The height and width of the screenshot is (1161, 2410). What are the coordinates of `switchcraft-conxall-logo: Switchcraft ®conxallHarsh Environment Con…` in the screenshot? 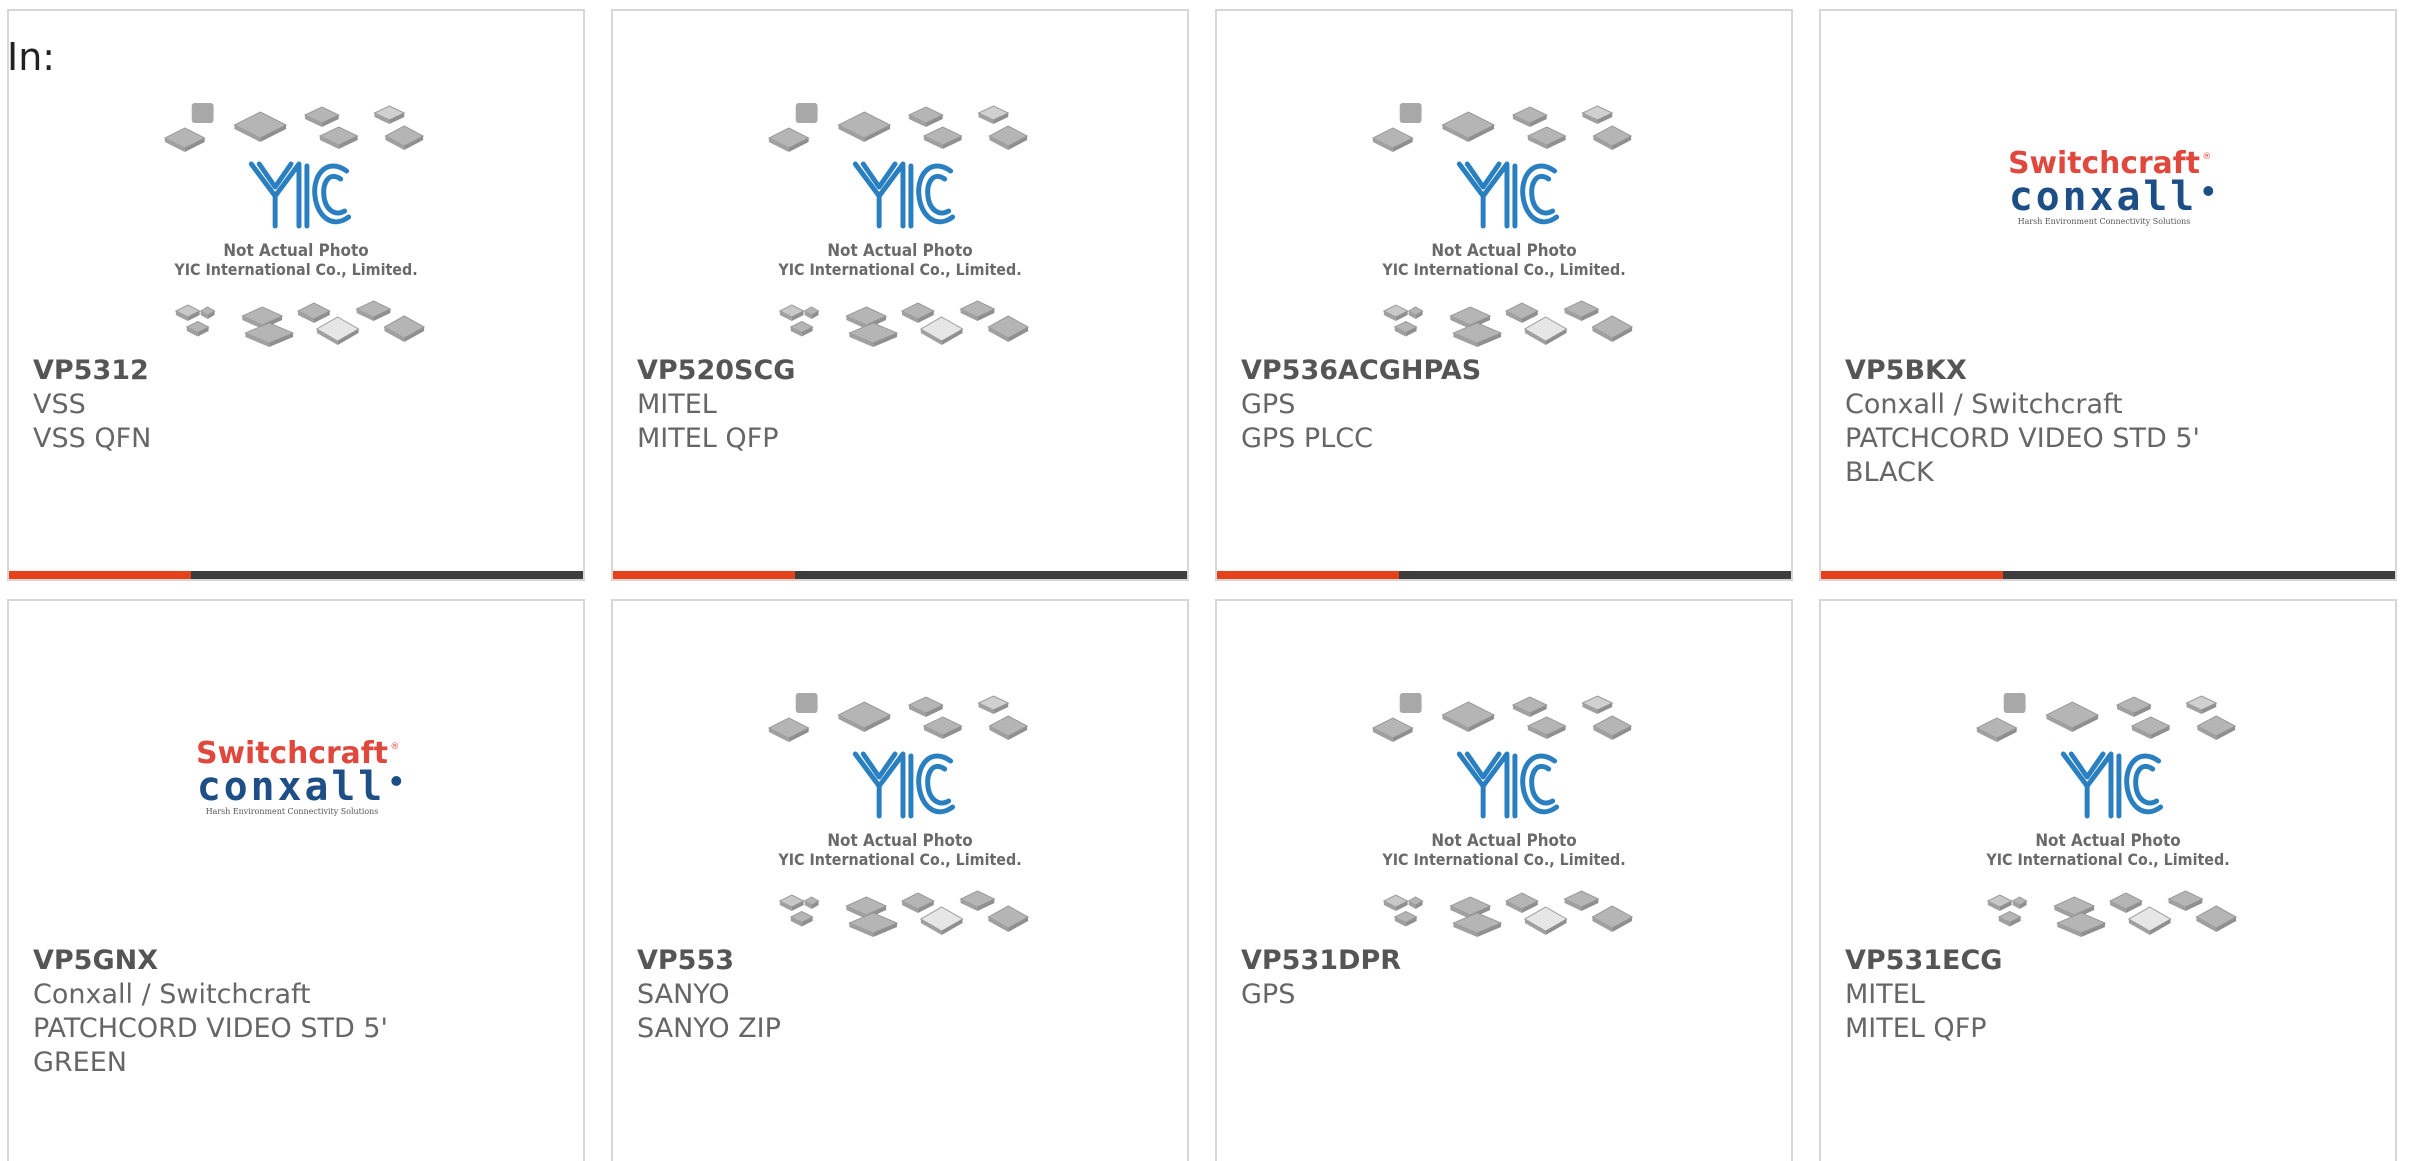 It's located at (299, 776).